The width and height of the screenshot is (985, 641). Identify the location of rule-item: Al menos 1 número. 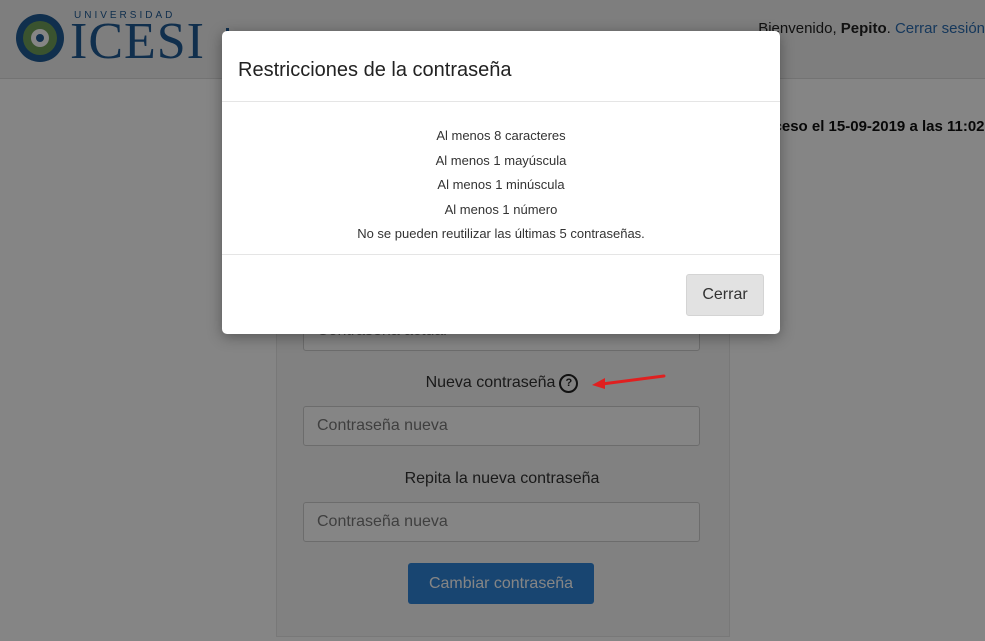
(501, 209).